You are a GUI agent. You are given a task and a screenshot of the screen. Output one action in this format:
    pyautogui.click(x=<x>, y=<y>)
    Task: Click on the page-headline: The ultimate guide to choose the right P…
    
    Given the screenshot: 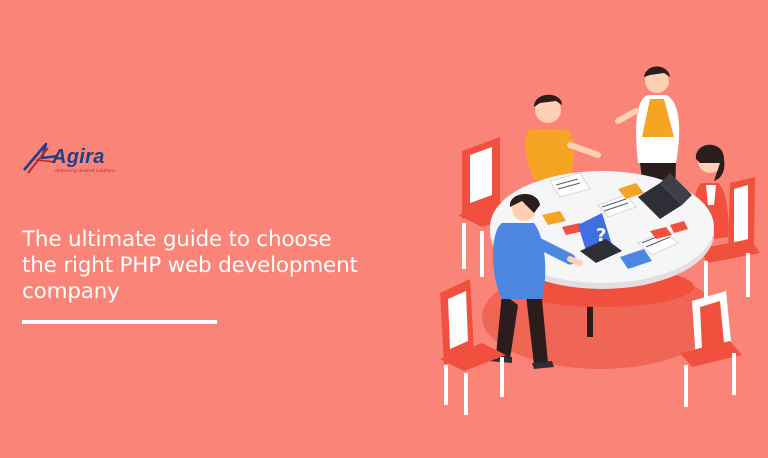 What is the action you would take?
    pyautogui.click(x=232, y=266)
    